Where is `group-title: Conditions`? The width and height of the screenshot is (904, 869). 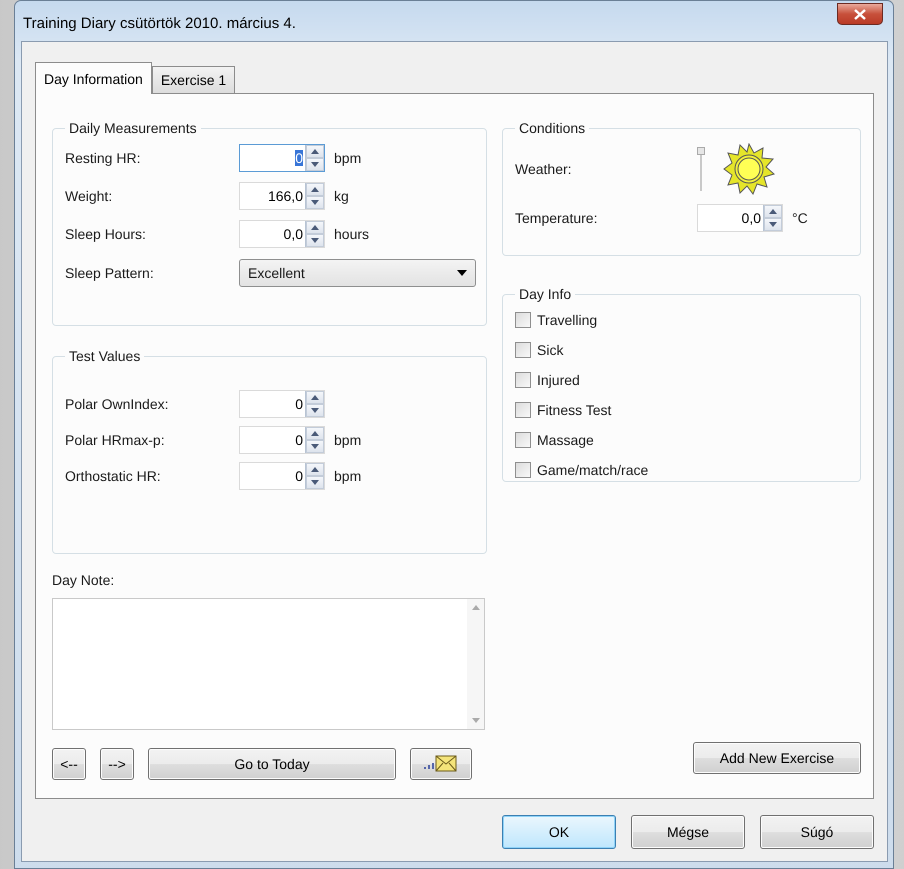 group-title: Conditions is located at coordinates (552, 128).